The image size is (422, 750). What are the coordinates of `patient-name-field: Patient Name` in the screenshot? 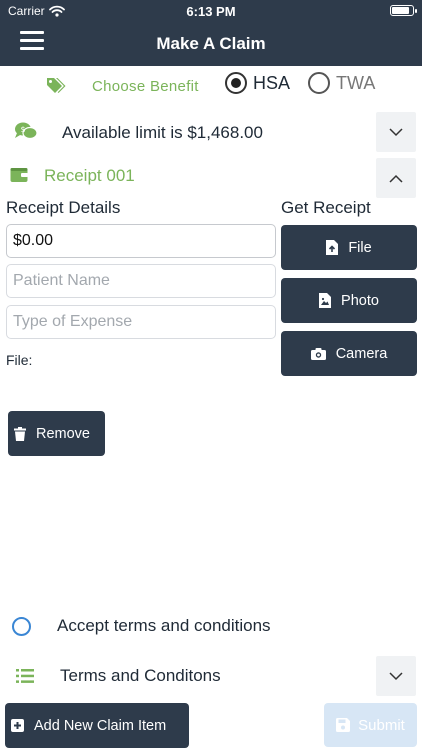 It's located at (141, 281).